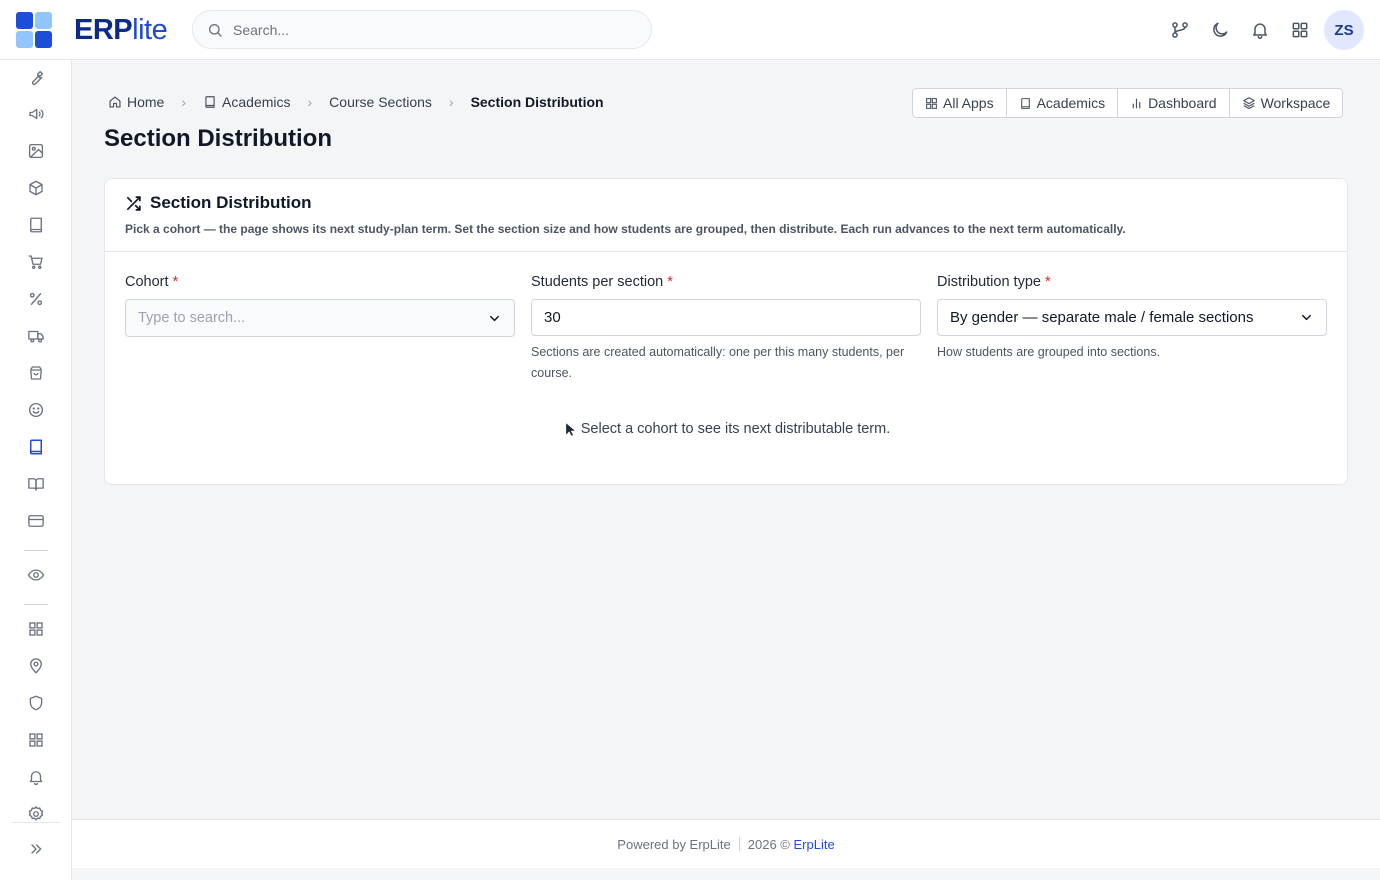 The height and width of the screenshot is (880, 1380). Describe the element at coordinates (726, 317) in the screenshot. I see `students-per-section-input: 30` at that location.